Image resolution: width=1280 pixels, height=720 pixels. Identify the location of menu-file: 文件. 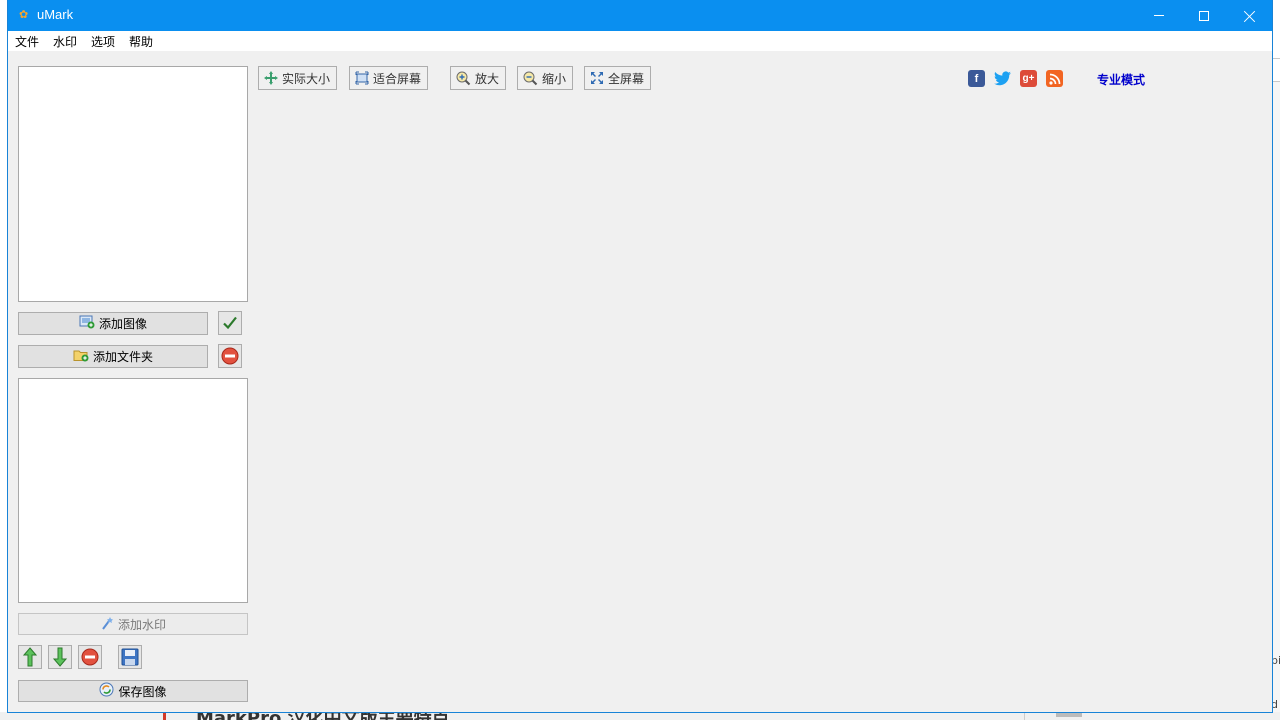
(27, 41).